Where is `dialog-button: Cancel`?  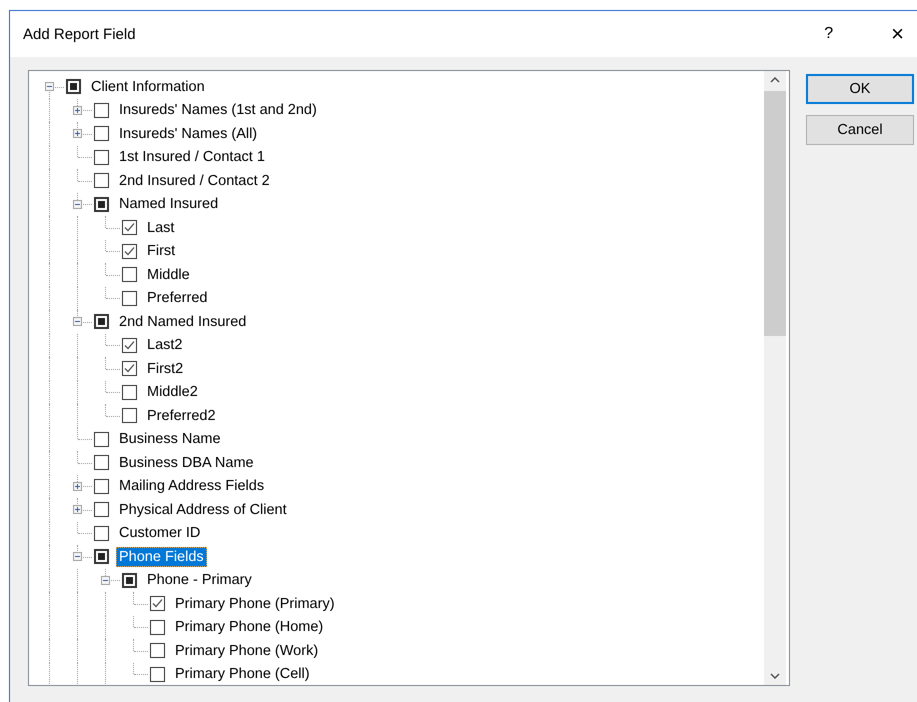 dialog-button: Cancel is located at coordinates (860, 130).